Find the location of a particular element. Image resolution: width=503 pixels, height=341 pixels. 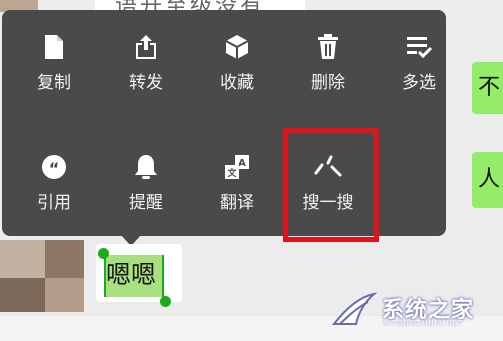

menu-item-label: 删除 is located at coordinates (328, 83).